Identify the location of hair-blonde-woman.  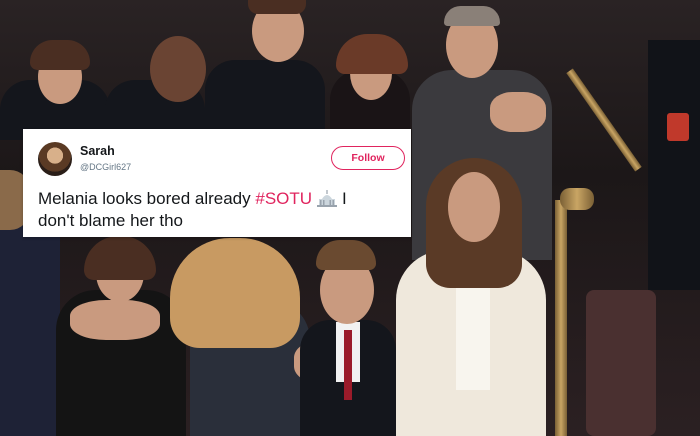
(235, 293).